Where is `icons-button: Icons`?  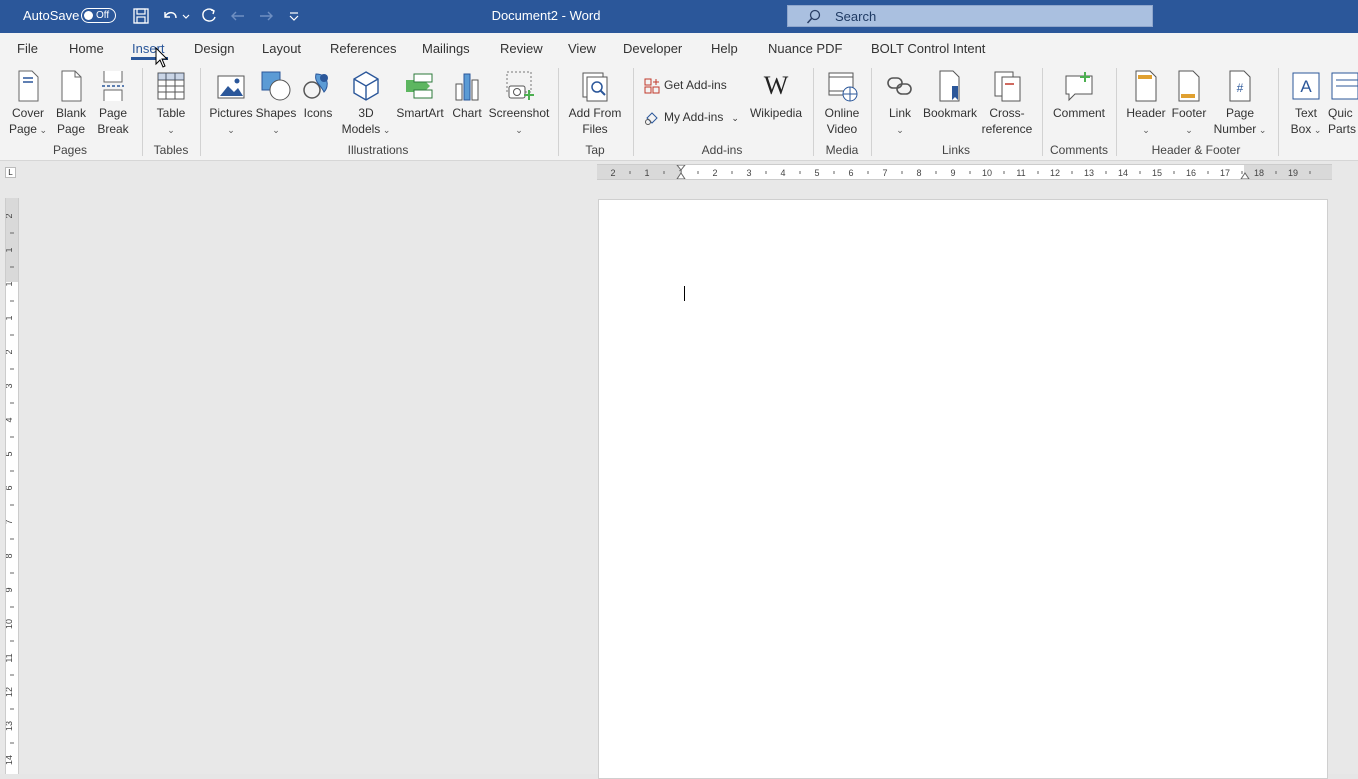
icons-button: Icons is located at coordinates (318, 95).